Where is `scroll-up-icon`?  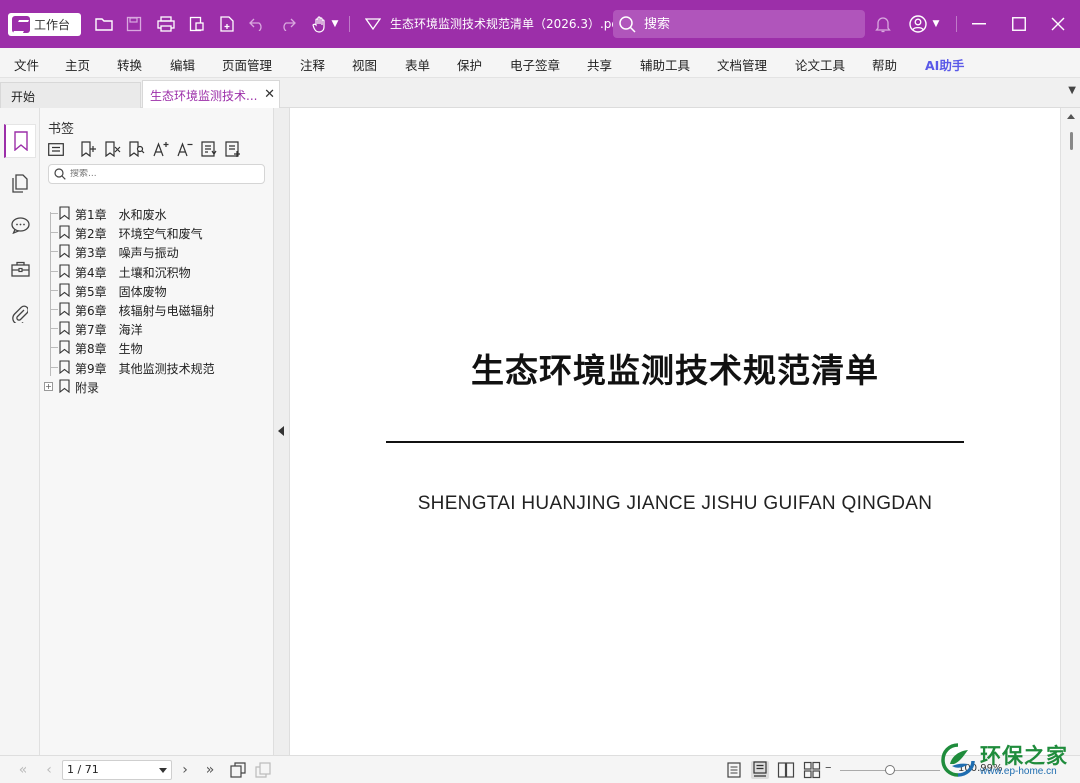
scroll-up-icon is located at coordinates (1071, 116).